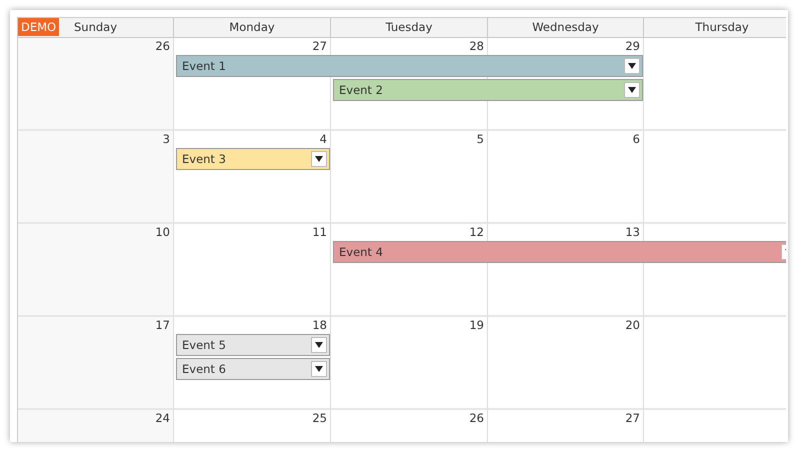 The image size is (800, 456). I want to click on date-number: 20, so click(633, 325).